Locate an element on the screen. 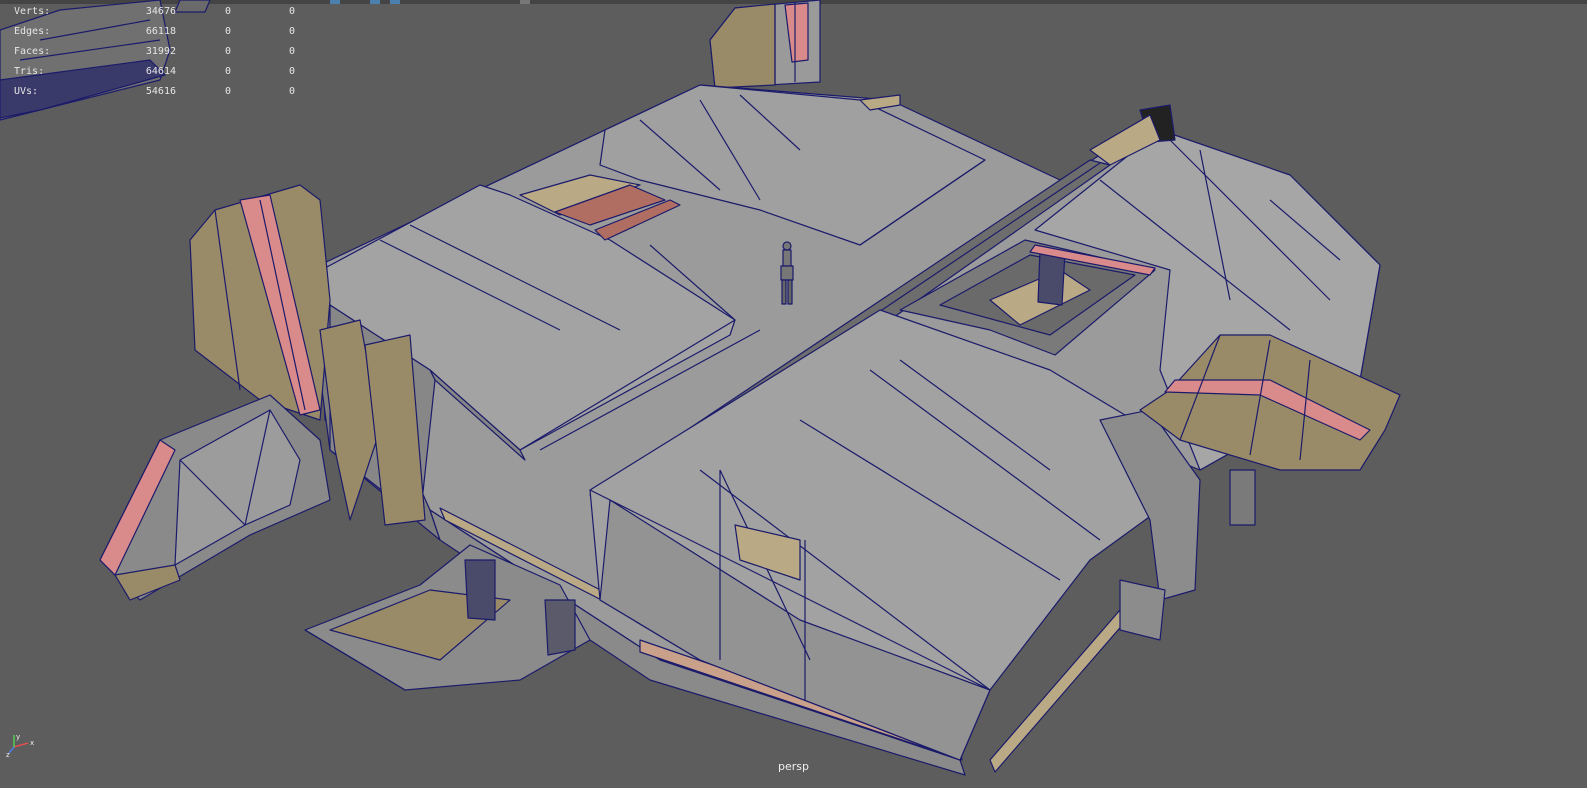 This screenshot has height=788, width=1587. hud-stat-label: Tris: is located at coordinates (29, 71).